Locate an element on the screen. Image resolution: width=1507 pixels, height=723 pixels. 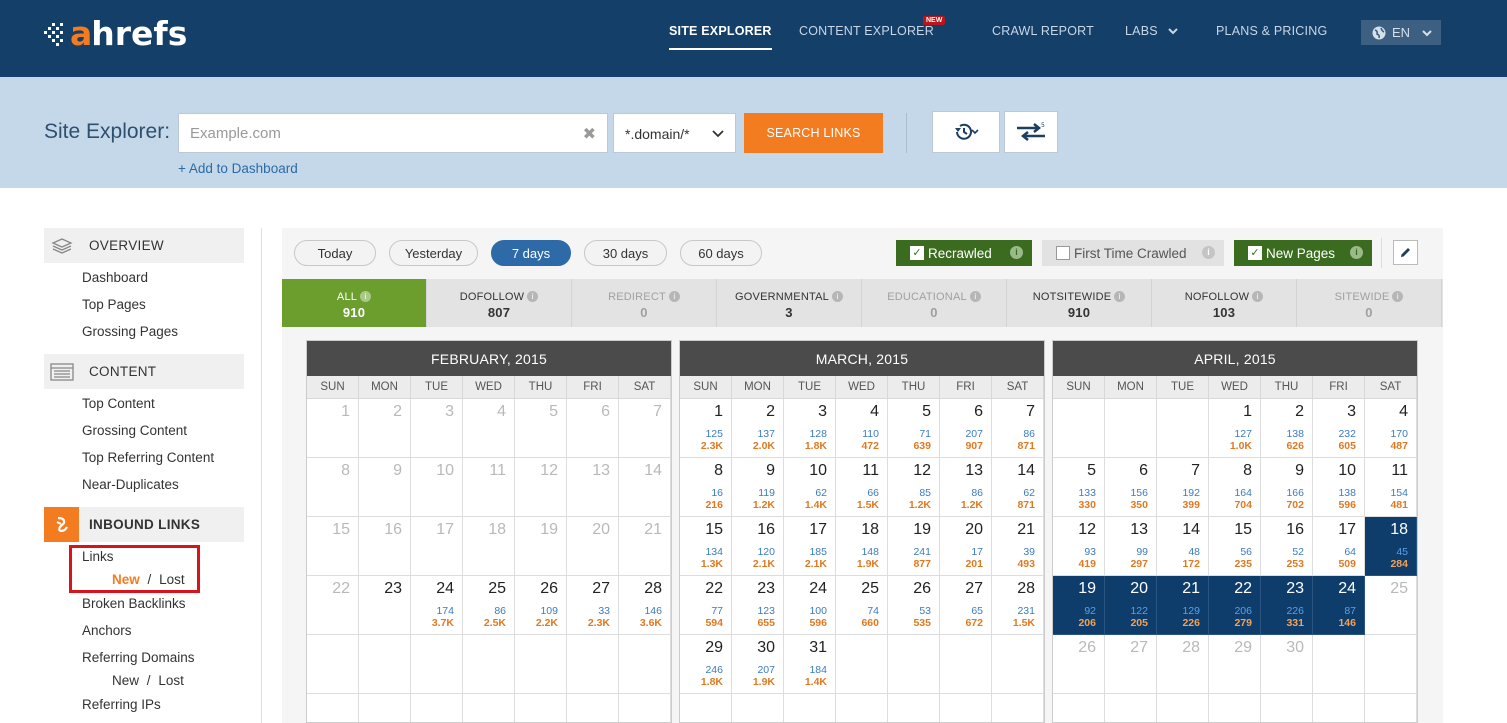
calendar-day: 28 231 1.5K is located at coordinates (1018, 605).